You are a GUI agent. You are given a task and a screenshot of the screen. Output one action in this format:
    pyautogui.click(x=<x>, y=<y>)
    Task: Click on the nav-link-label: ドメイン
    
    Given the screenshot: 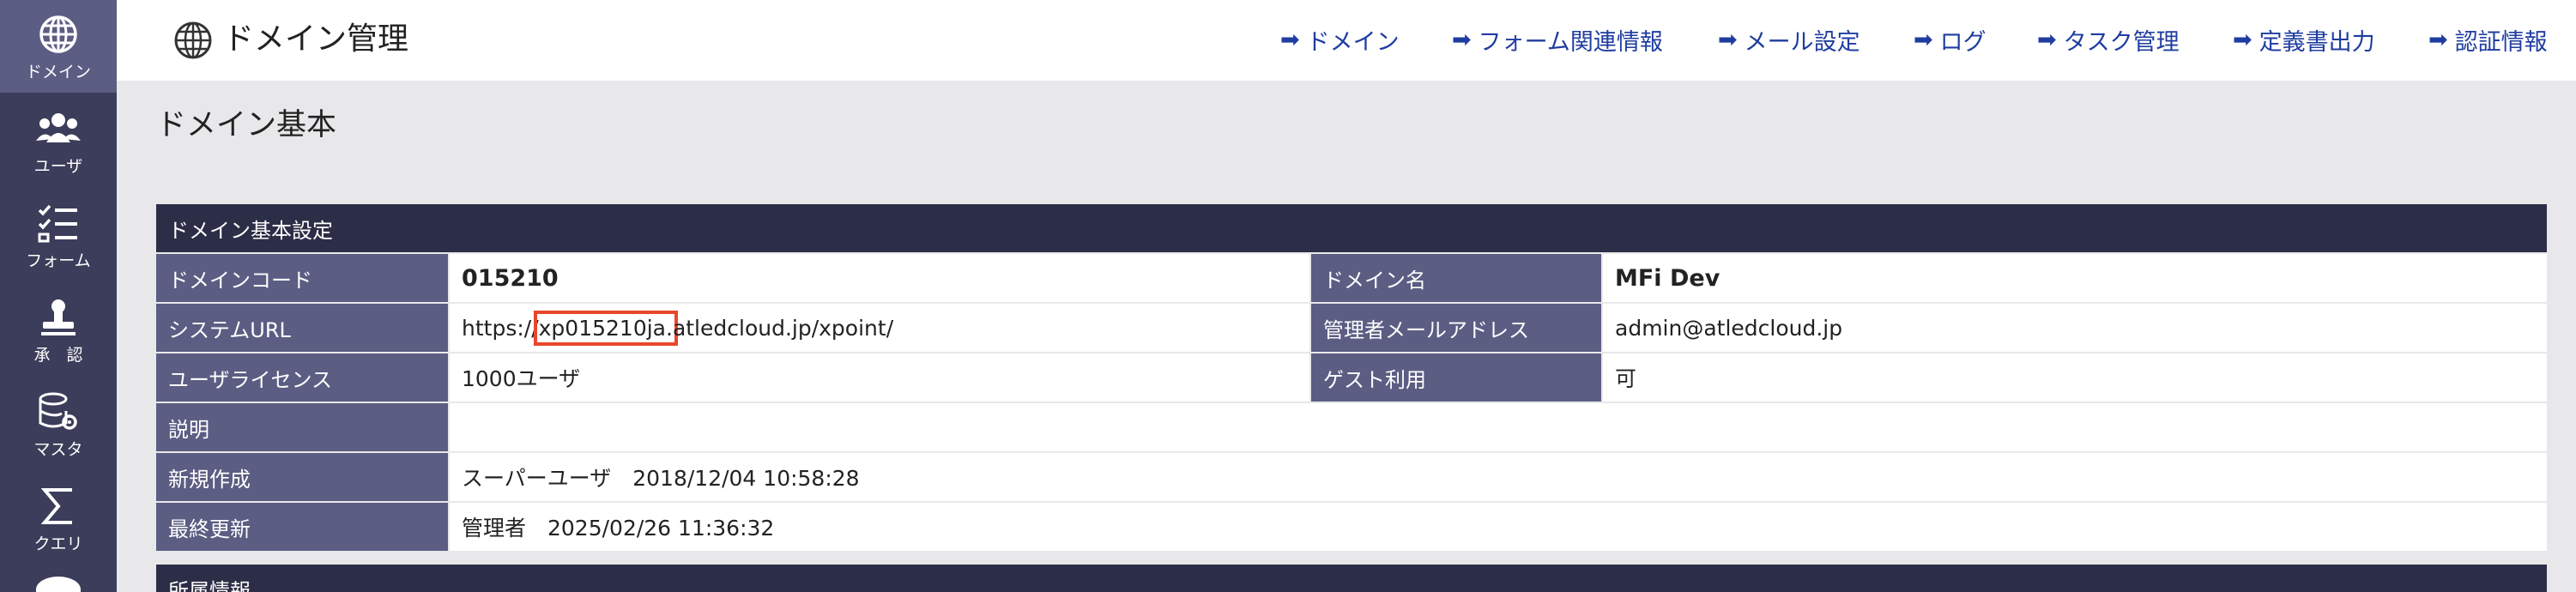 What is the action you would take?
    pyautogui.click(x=1353, y=42)
    